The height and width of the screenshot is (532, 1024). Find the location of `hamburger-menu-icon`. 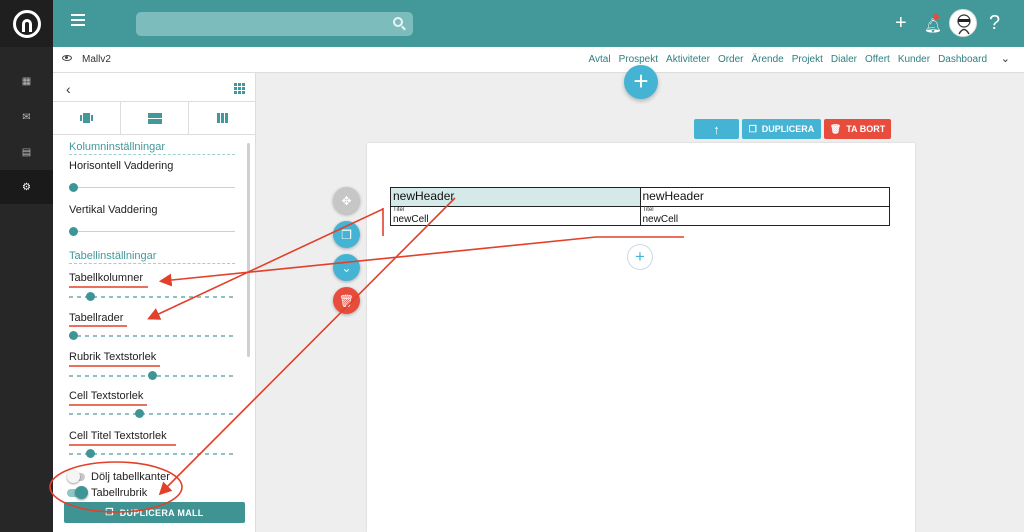

hamburger-menu-icon is located at coordinates (78, 21).